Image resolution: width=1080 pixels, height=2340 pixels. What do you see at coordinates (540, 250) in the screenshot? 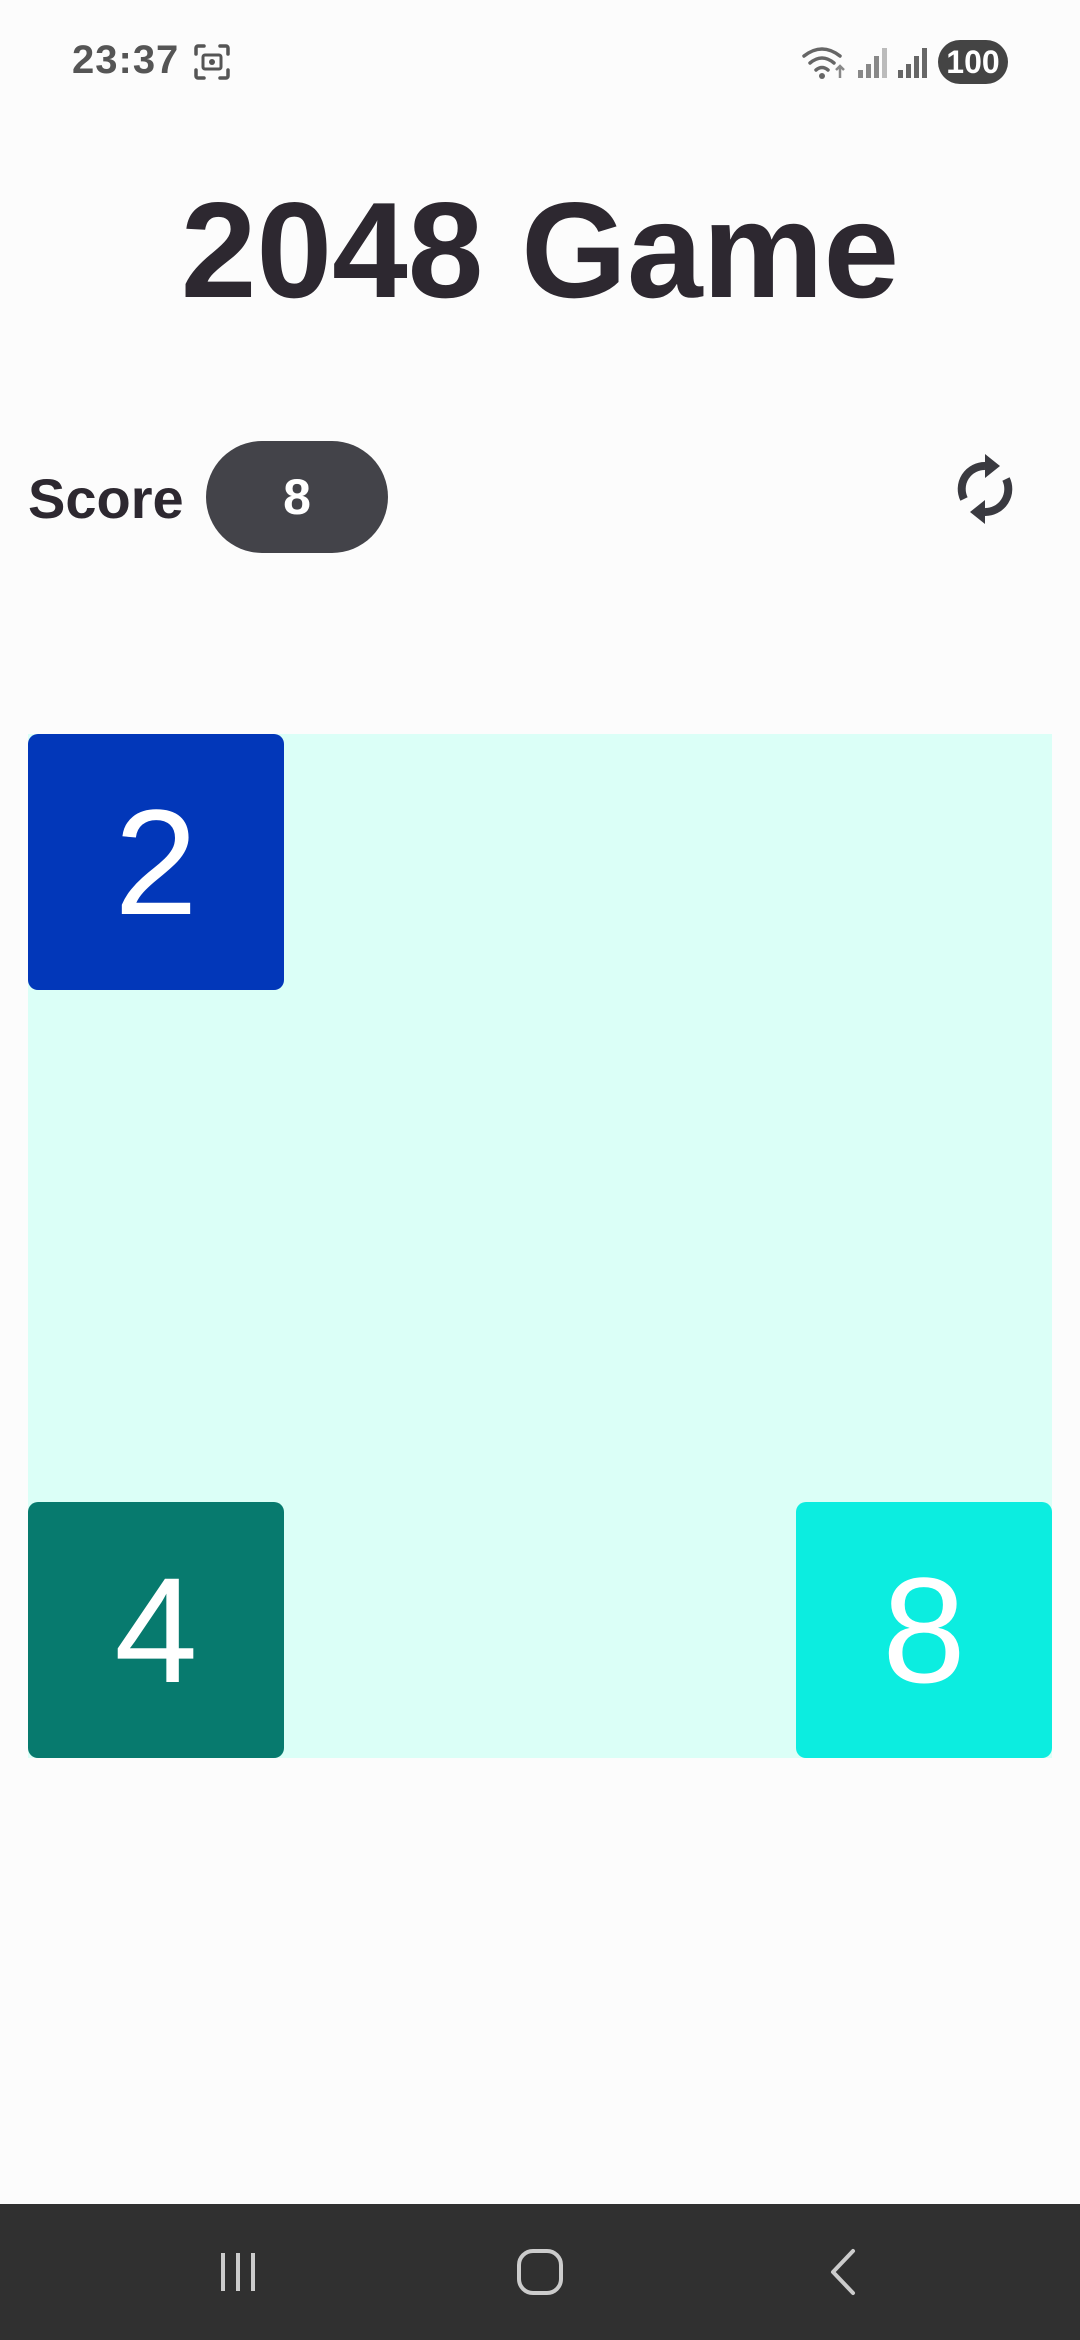
I see `page-title: 2048 Game` at bounding box center [540, 250].